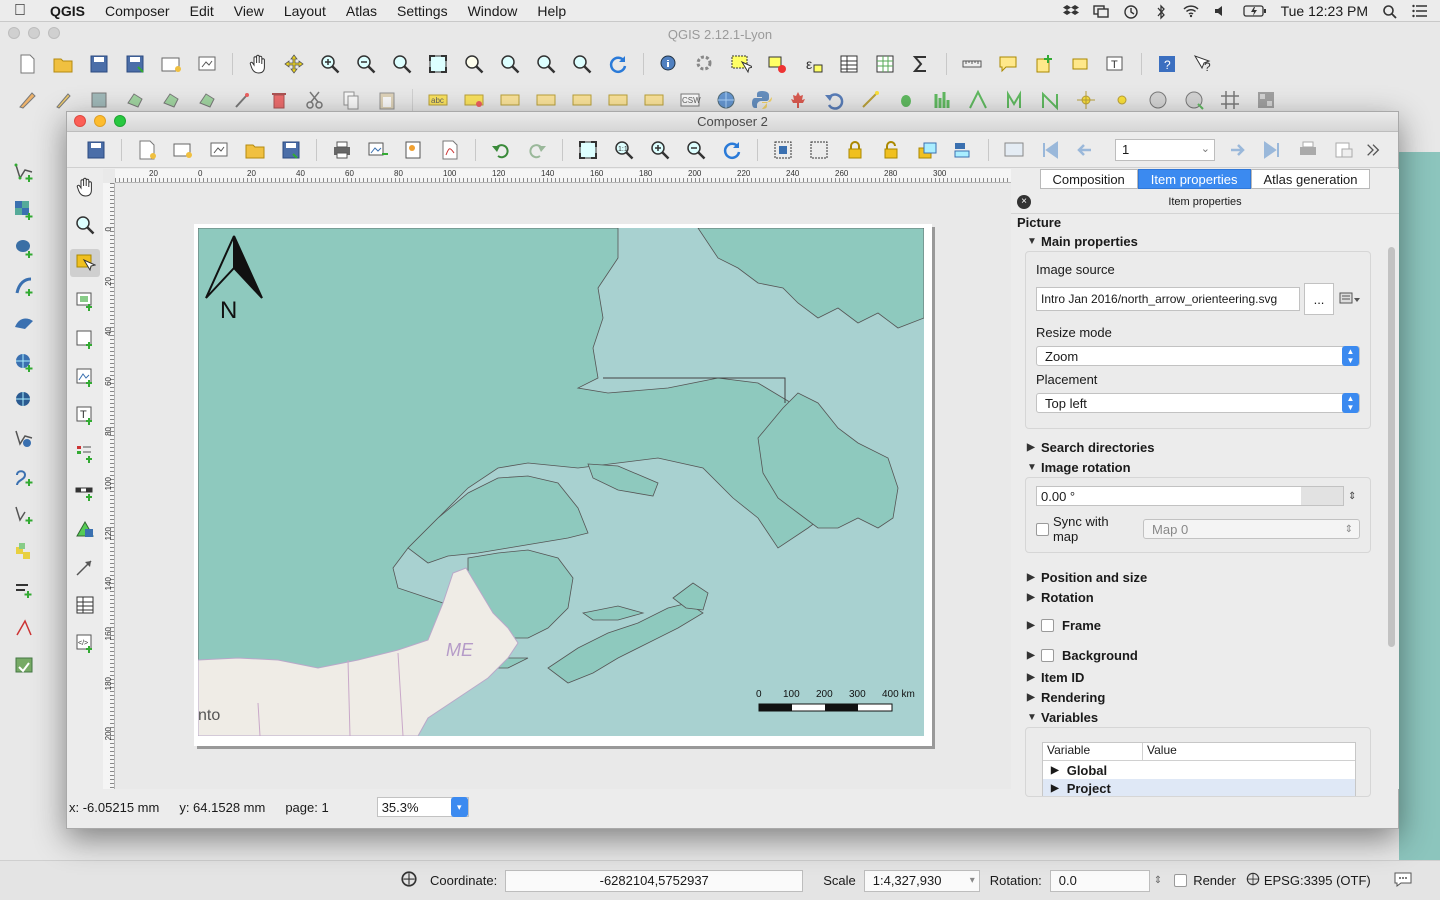 This screenshot has width=1440, height=900. What do you see at coordinates (342, 150) in the screenshot?
I see `print-icon` at bounding box center [342, 150].